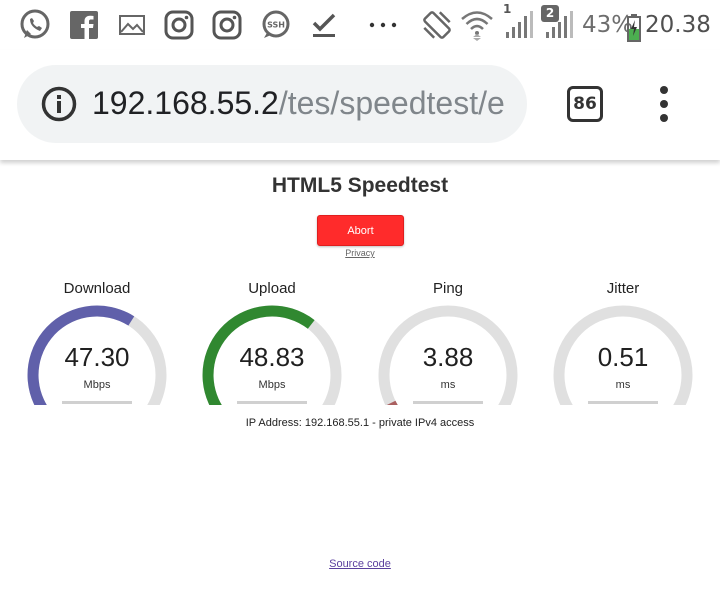 The height and width of the screenshot is (601, 720). Describe the element at coordinates (392, 402) in the screenshot. I see `gauge-fill` at that location.